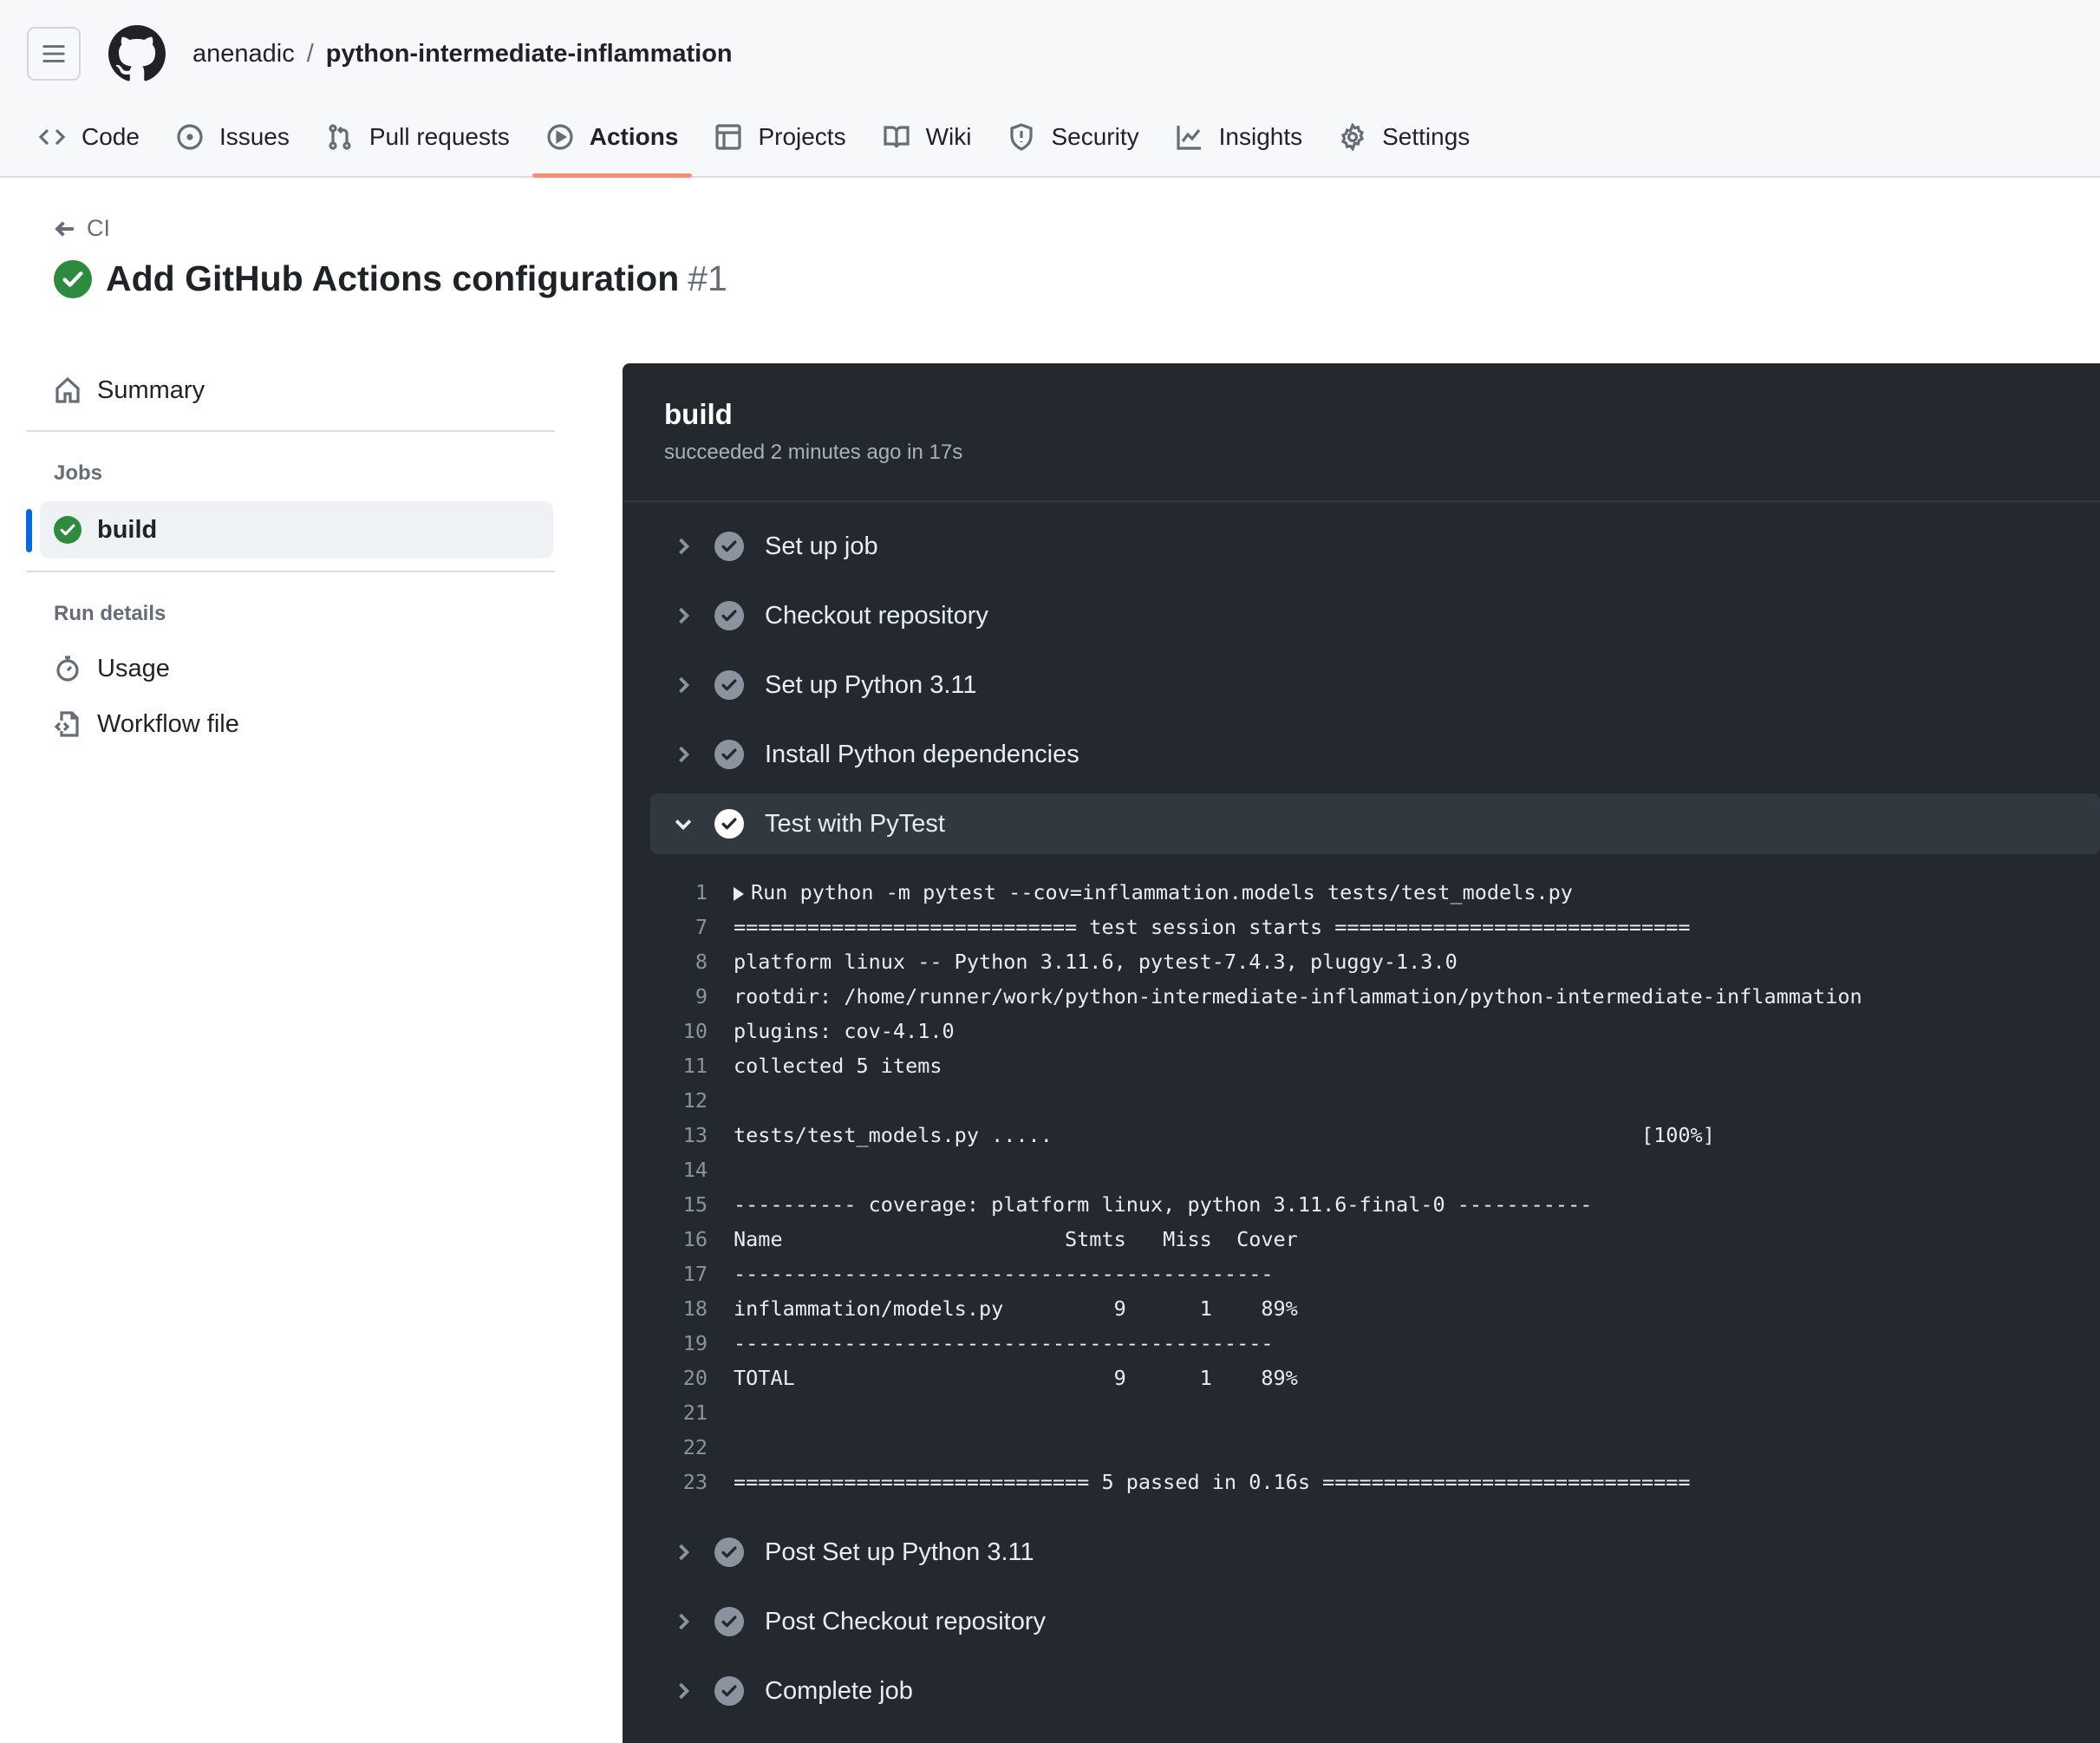 Image resolution: width=2100 pixels, height=1743 pixels. I want to click on step-test-with-pytest: Test with PyTest, so click(1375, 823).